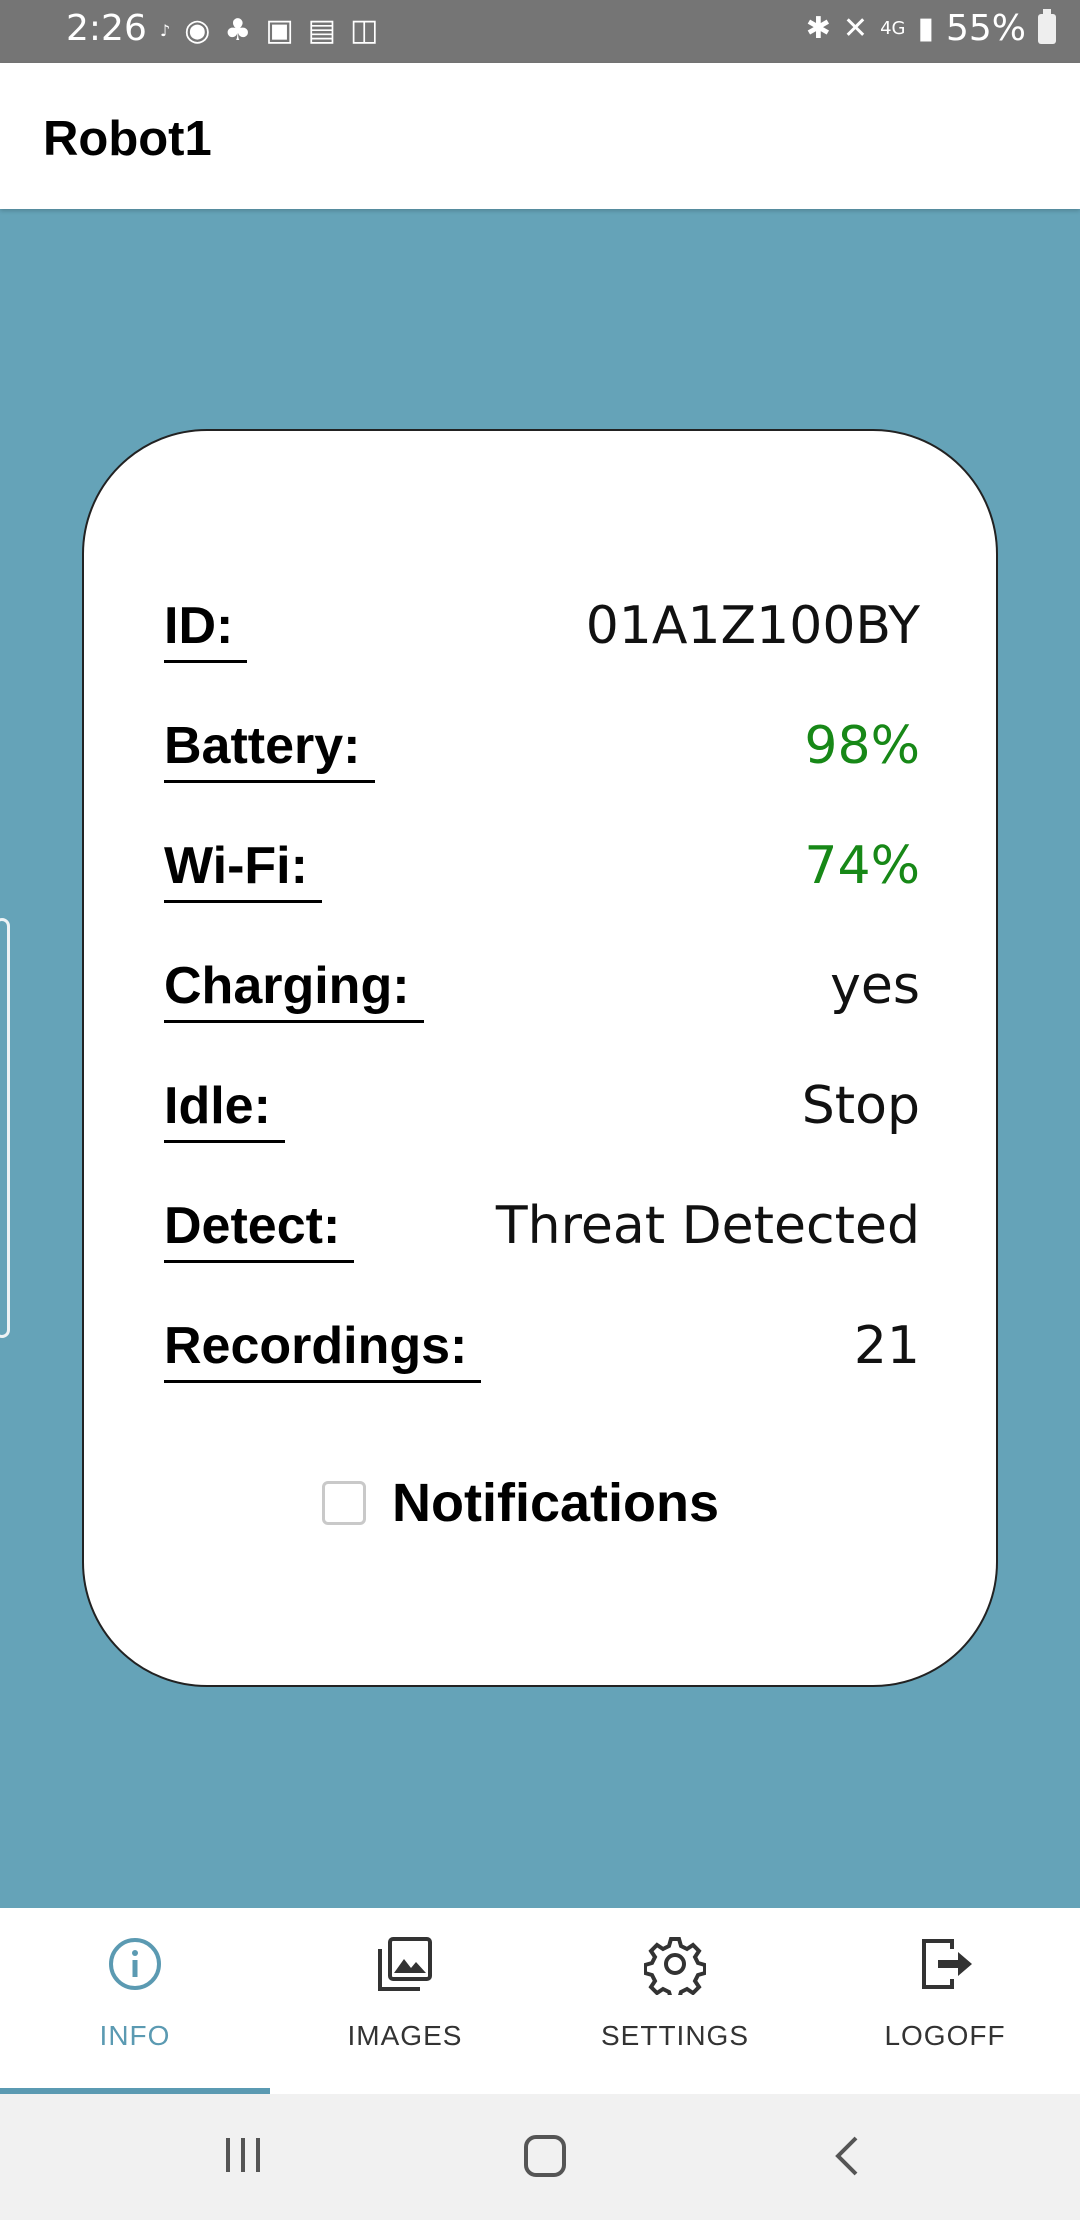  I want to click on wifi-calling-icon: ▤, so click(322, 30).